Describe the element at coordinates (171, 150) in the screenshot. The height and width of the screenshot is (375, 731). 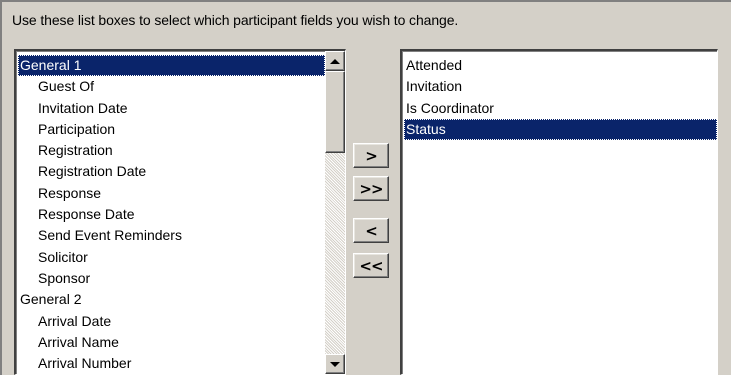
I see `available-field-item: Registration` at that location.